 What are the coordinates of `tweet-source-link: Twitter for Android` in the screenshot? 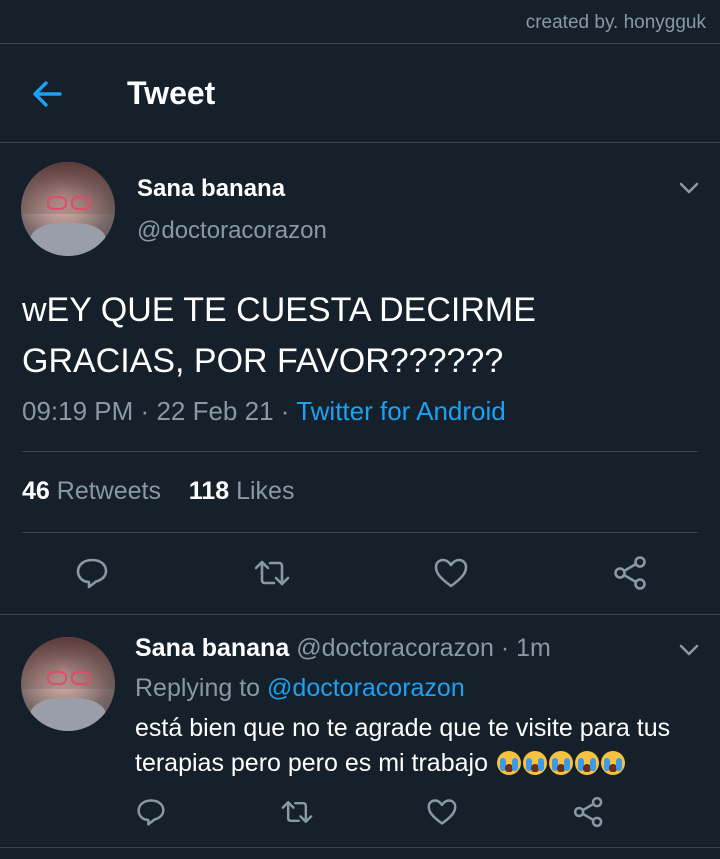 It's located at (401, 411).